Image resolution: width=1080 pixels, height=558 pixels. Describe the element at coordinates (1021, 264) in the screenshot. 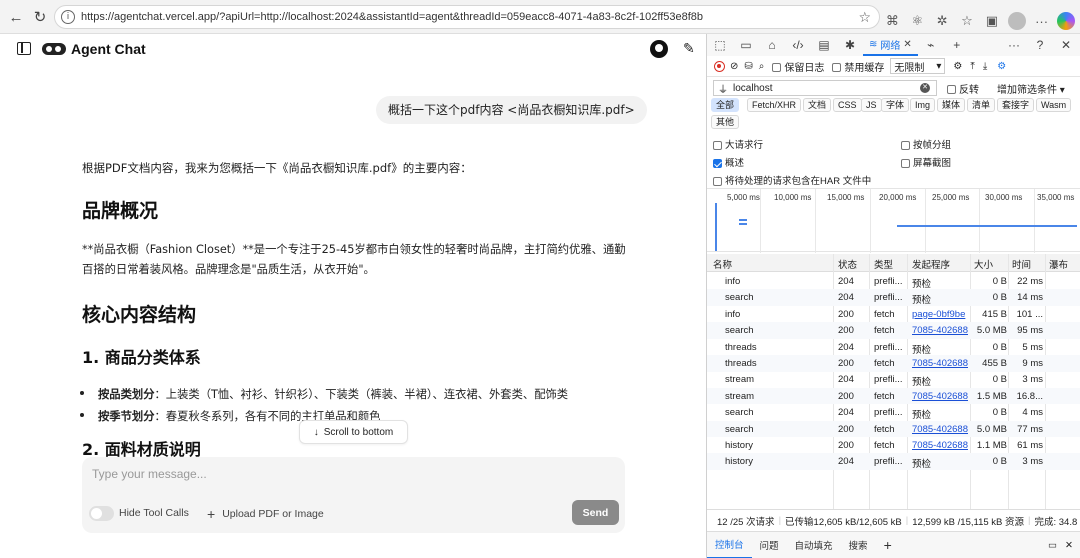

I see `col-time: 时间` at that location.